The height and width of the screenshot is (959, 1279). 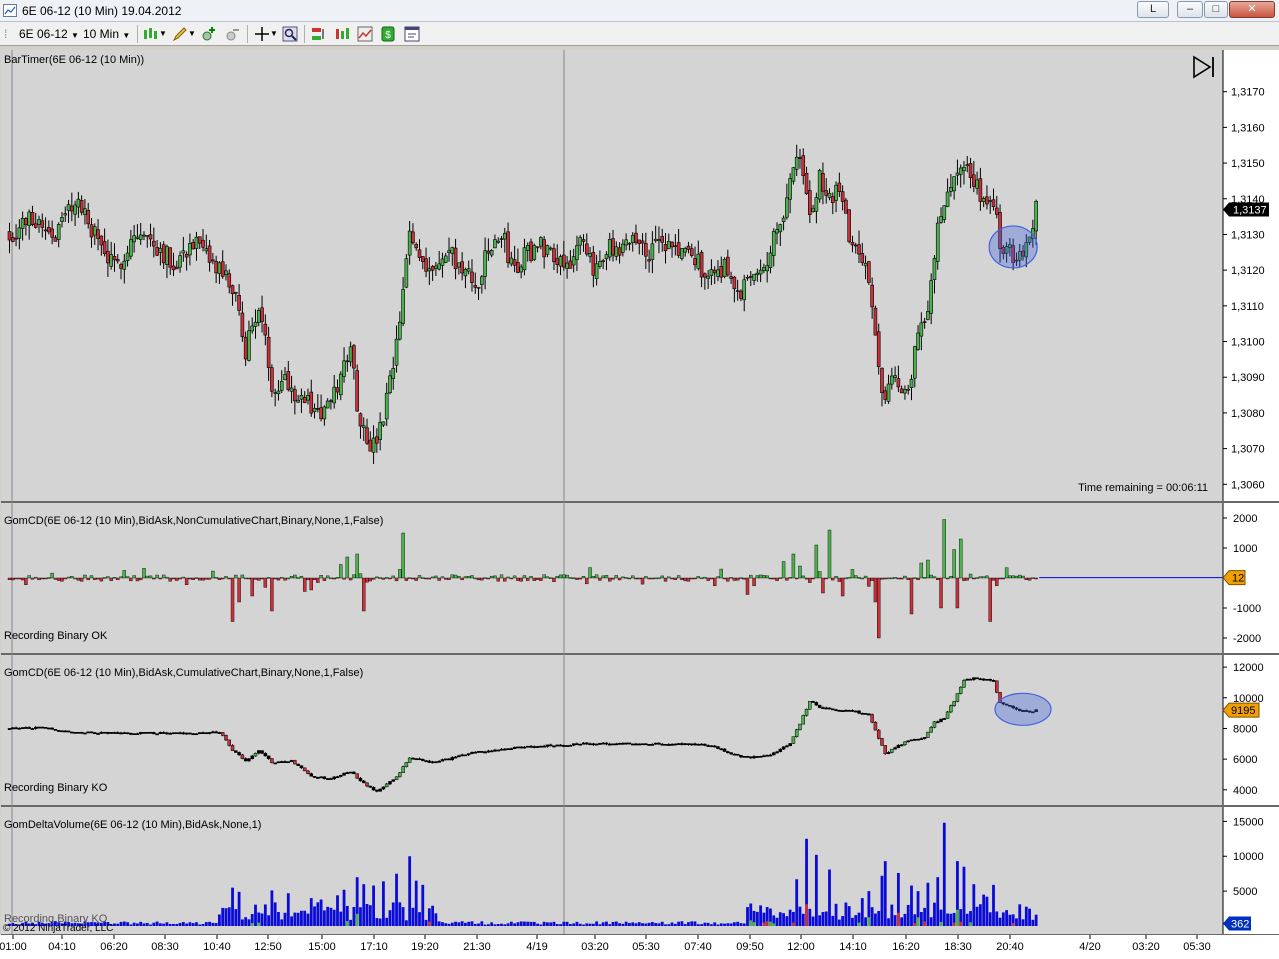 What do you see at coordinates (1252, 9) in the screenshot?
I see `close-button: ✕` at bounding box center [1252, 9].